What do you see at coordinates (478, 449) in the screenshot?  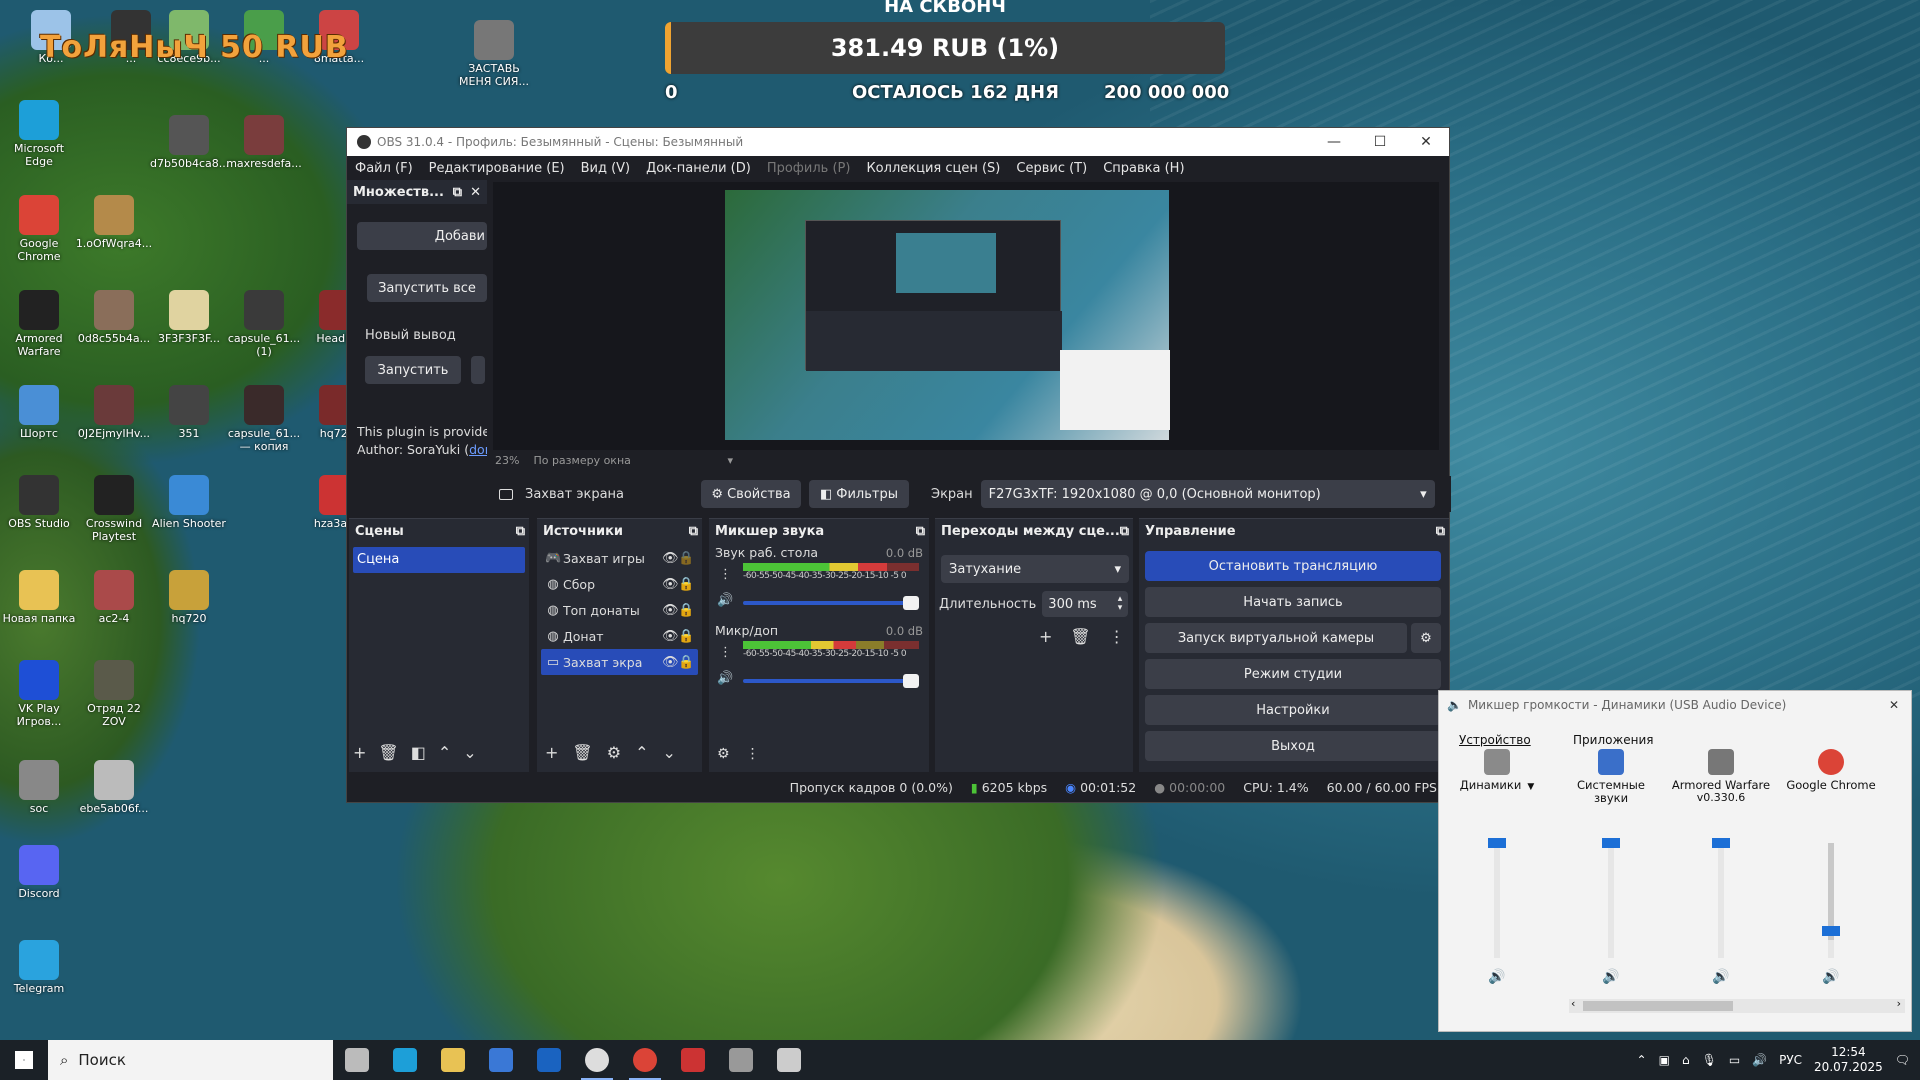 I see `author-link: don` at bounding box center [478, 449].